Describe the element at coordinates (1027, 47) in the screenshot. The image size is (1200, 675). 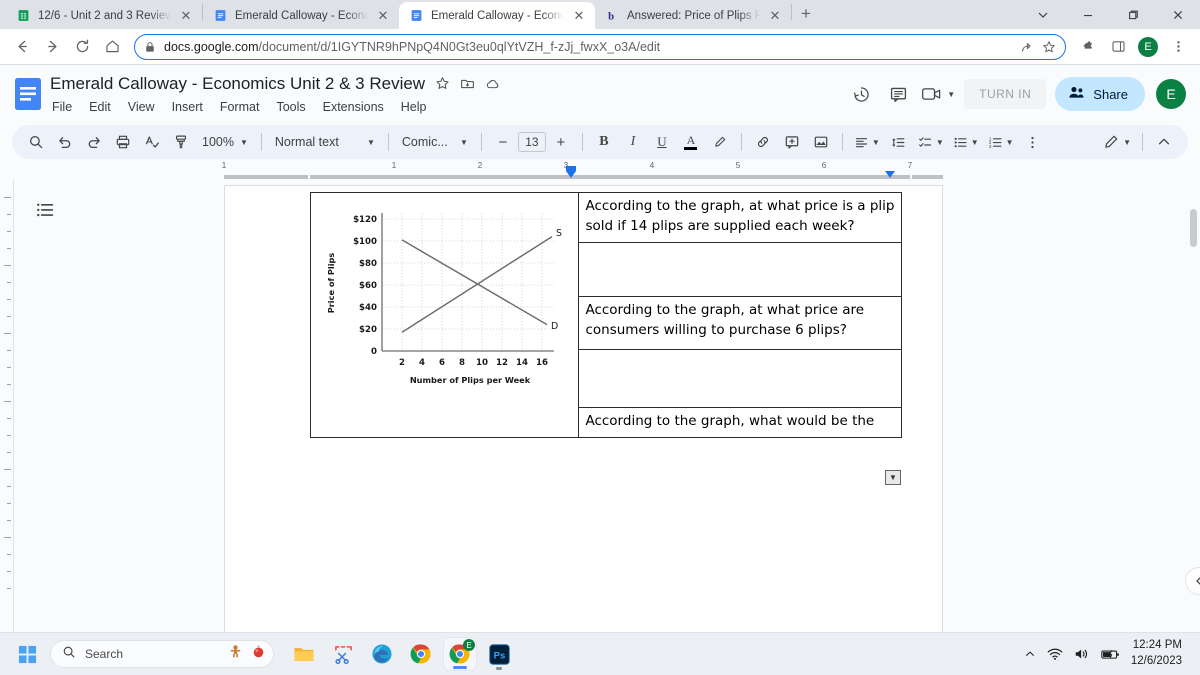
I see `share-link-icon` at that location.